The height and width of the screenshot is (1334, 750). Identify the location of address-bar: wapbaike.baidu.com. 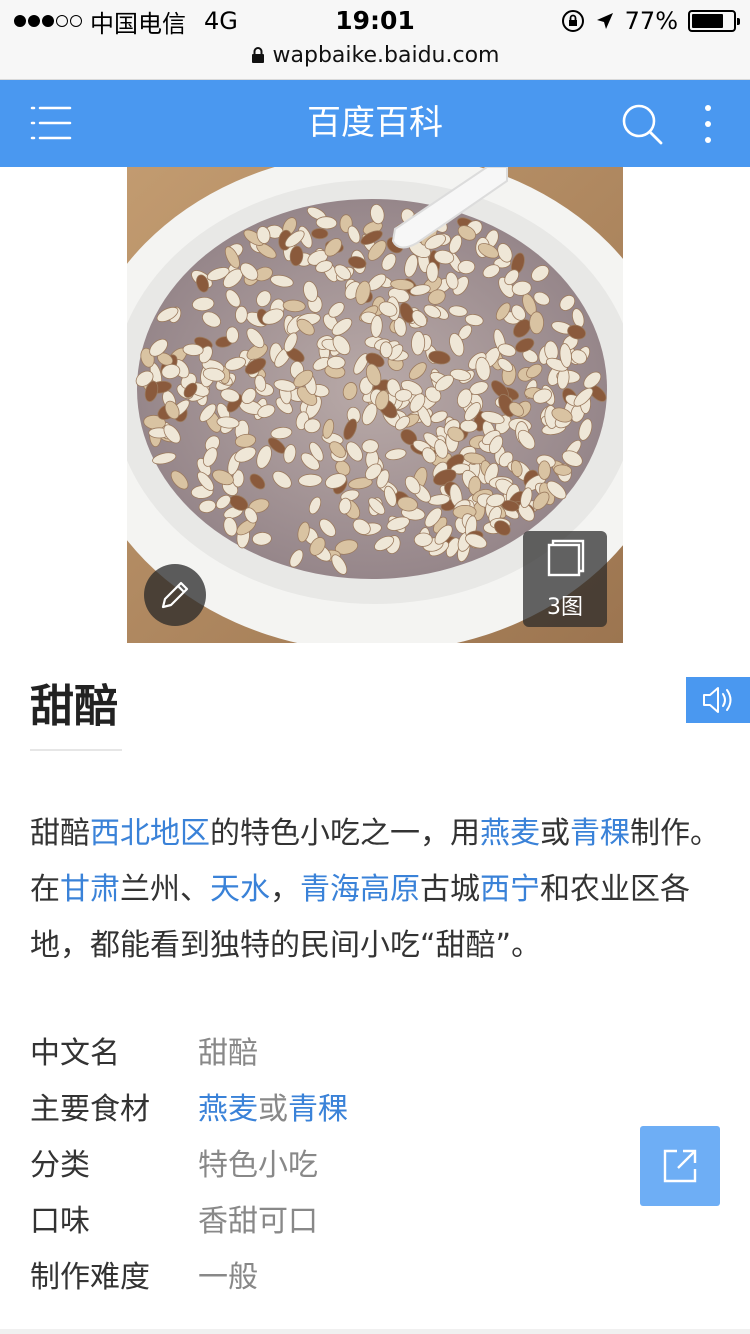
(375, 55).